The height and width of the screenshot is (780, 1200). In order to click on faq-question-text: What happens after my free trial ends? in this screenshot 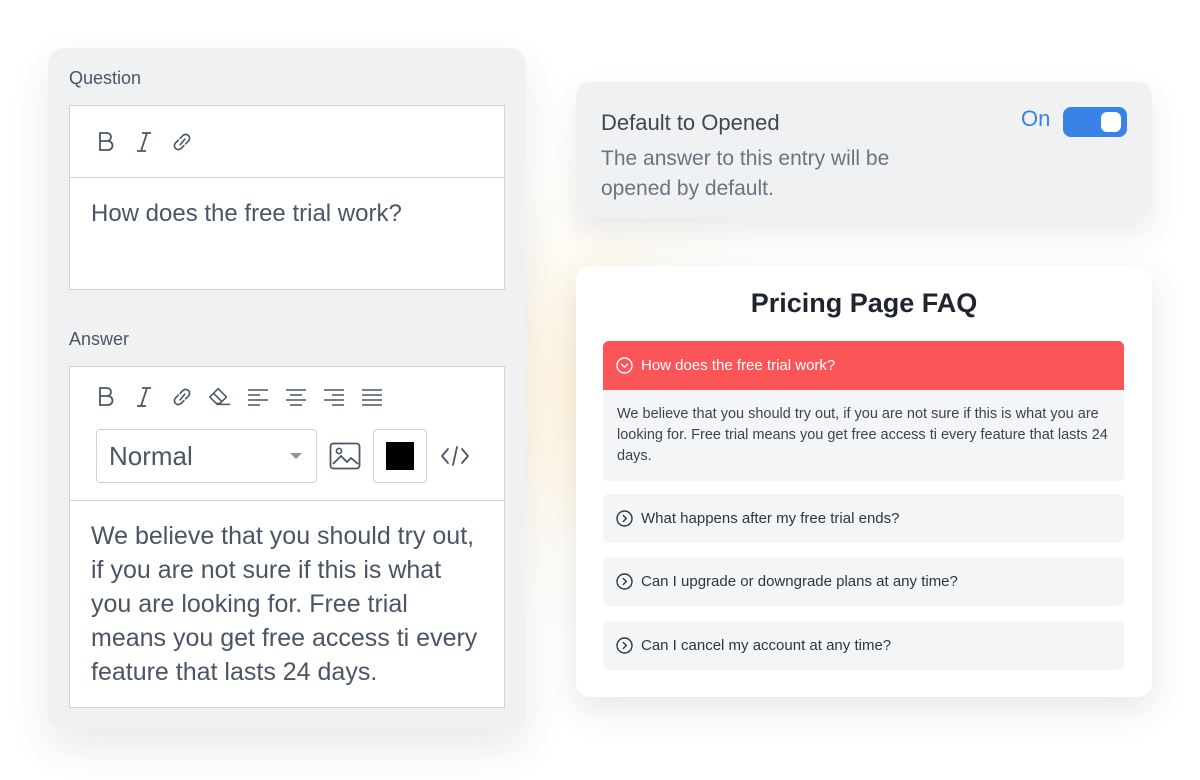, I will do `click(770, 518)`.